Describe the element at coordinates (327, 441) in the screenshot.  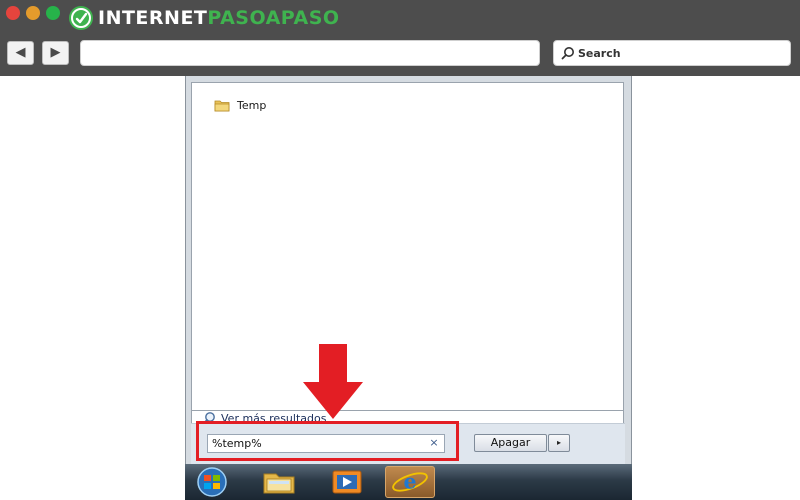
I see `search-highlight-box` at that location.